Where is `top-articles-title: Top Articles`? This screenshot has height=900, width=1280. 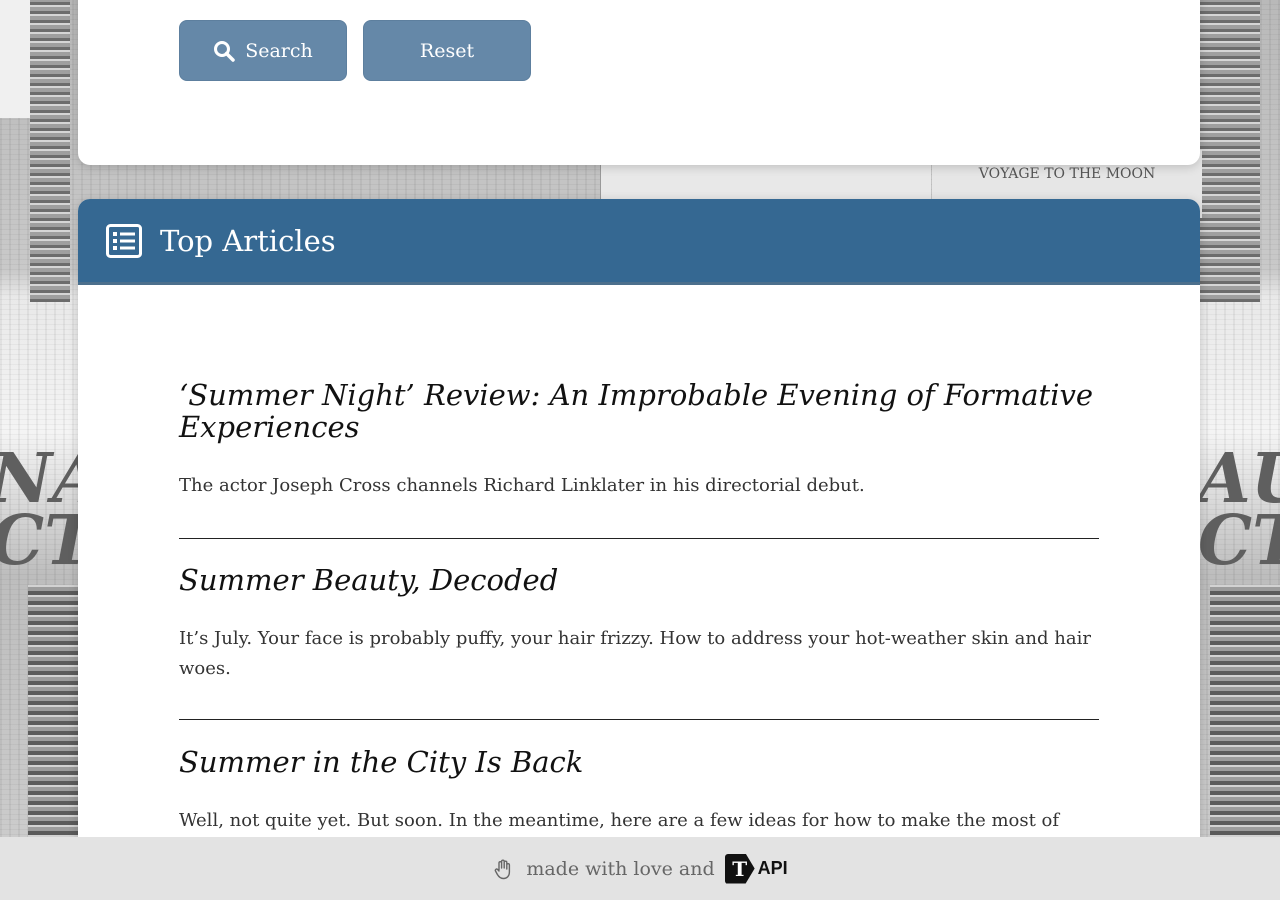
top-articles-title: Top Articles is located at coordinates (248, 240).